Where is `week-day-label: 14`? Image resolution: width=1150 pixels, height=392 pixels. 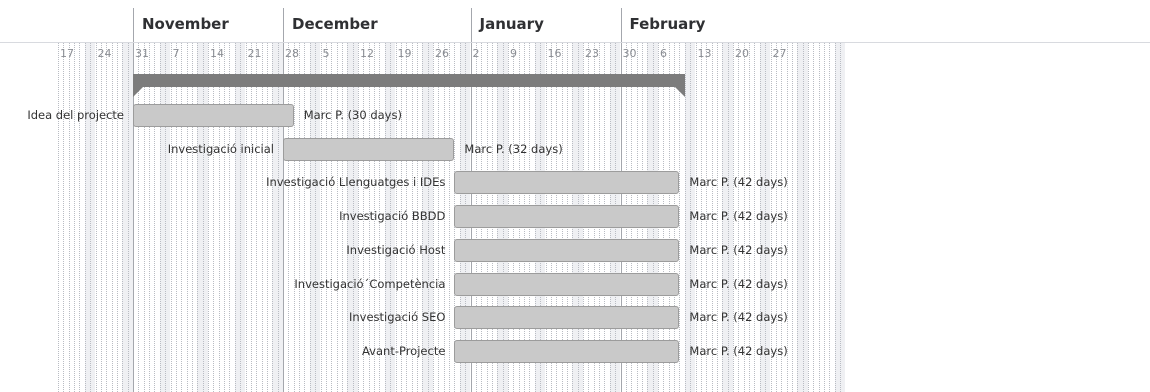 week-day-label: 14 is located at coordinates (217, 53).